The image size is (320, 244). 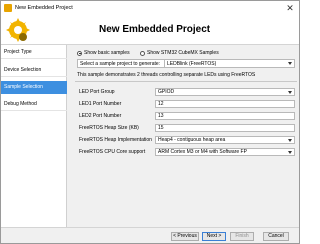 What do you see at coordinates (166, 92) in the screenshot?
I see `led-port-group-value: GPIOD` at bounding box center [166, 92].